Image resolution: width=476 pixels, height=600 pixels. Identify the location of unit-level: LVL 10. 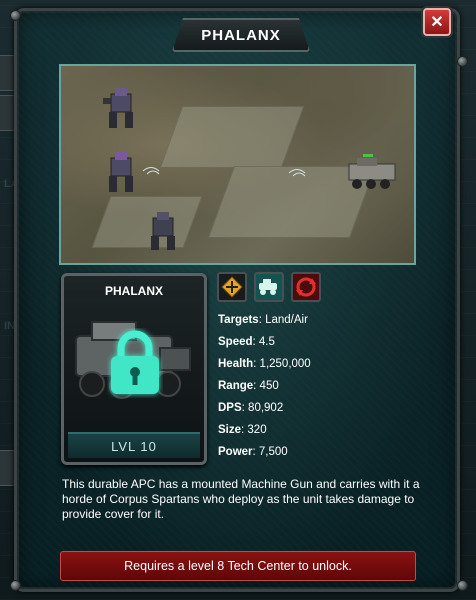
(134, 445).